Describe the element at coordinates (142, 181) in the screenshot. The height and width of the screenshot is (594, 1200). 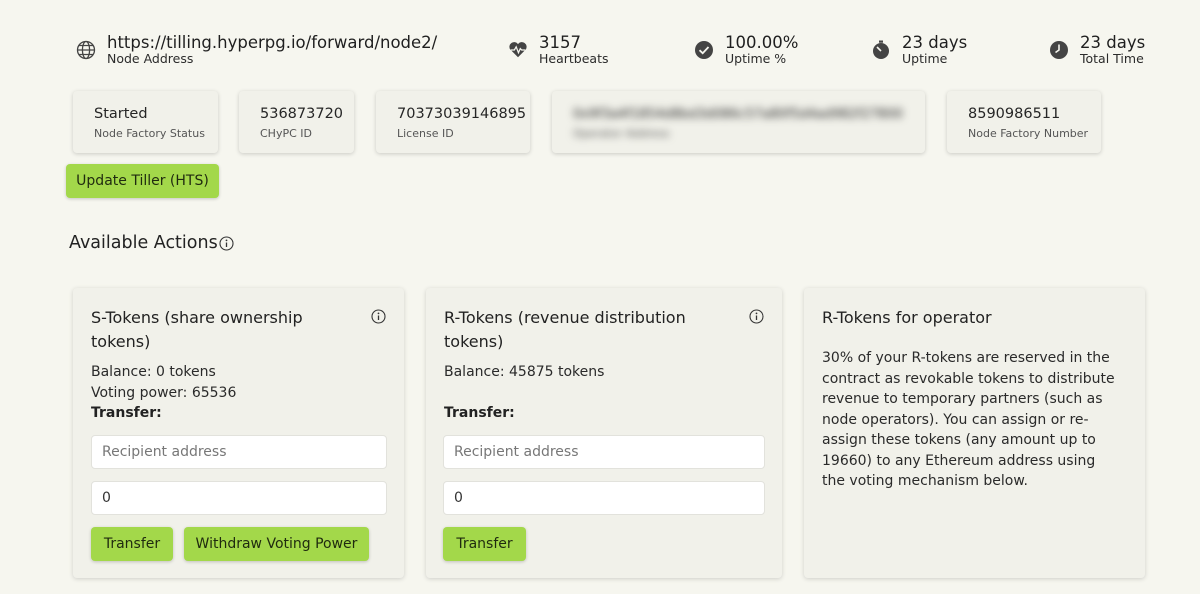
I see `update-tiller-button: Update Tiller (HTS)` at that location.